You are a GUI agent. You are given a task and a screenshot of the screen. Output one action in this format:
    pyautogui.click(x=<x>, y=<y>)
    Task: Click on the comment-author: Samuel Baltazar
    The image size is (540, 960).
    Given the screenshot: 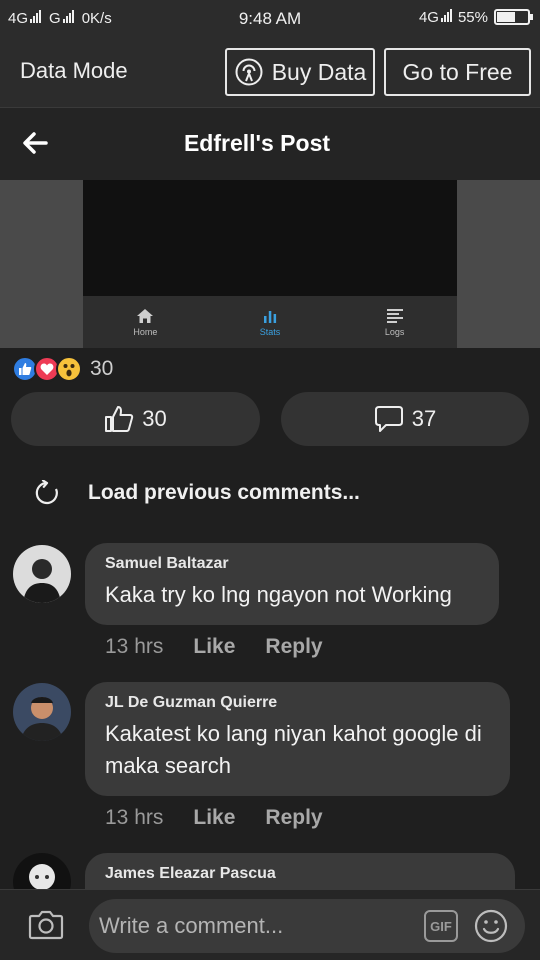 What is the action you would take?
    pyautogui.click(x=292, y=564)
    